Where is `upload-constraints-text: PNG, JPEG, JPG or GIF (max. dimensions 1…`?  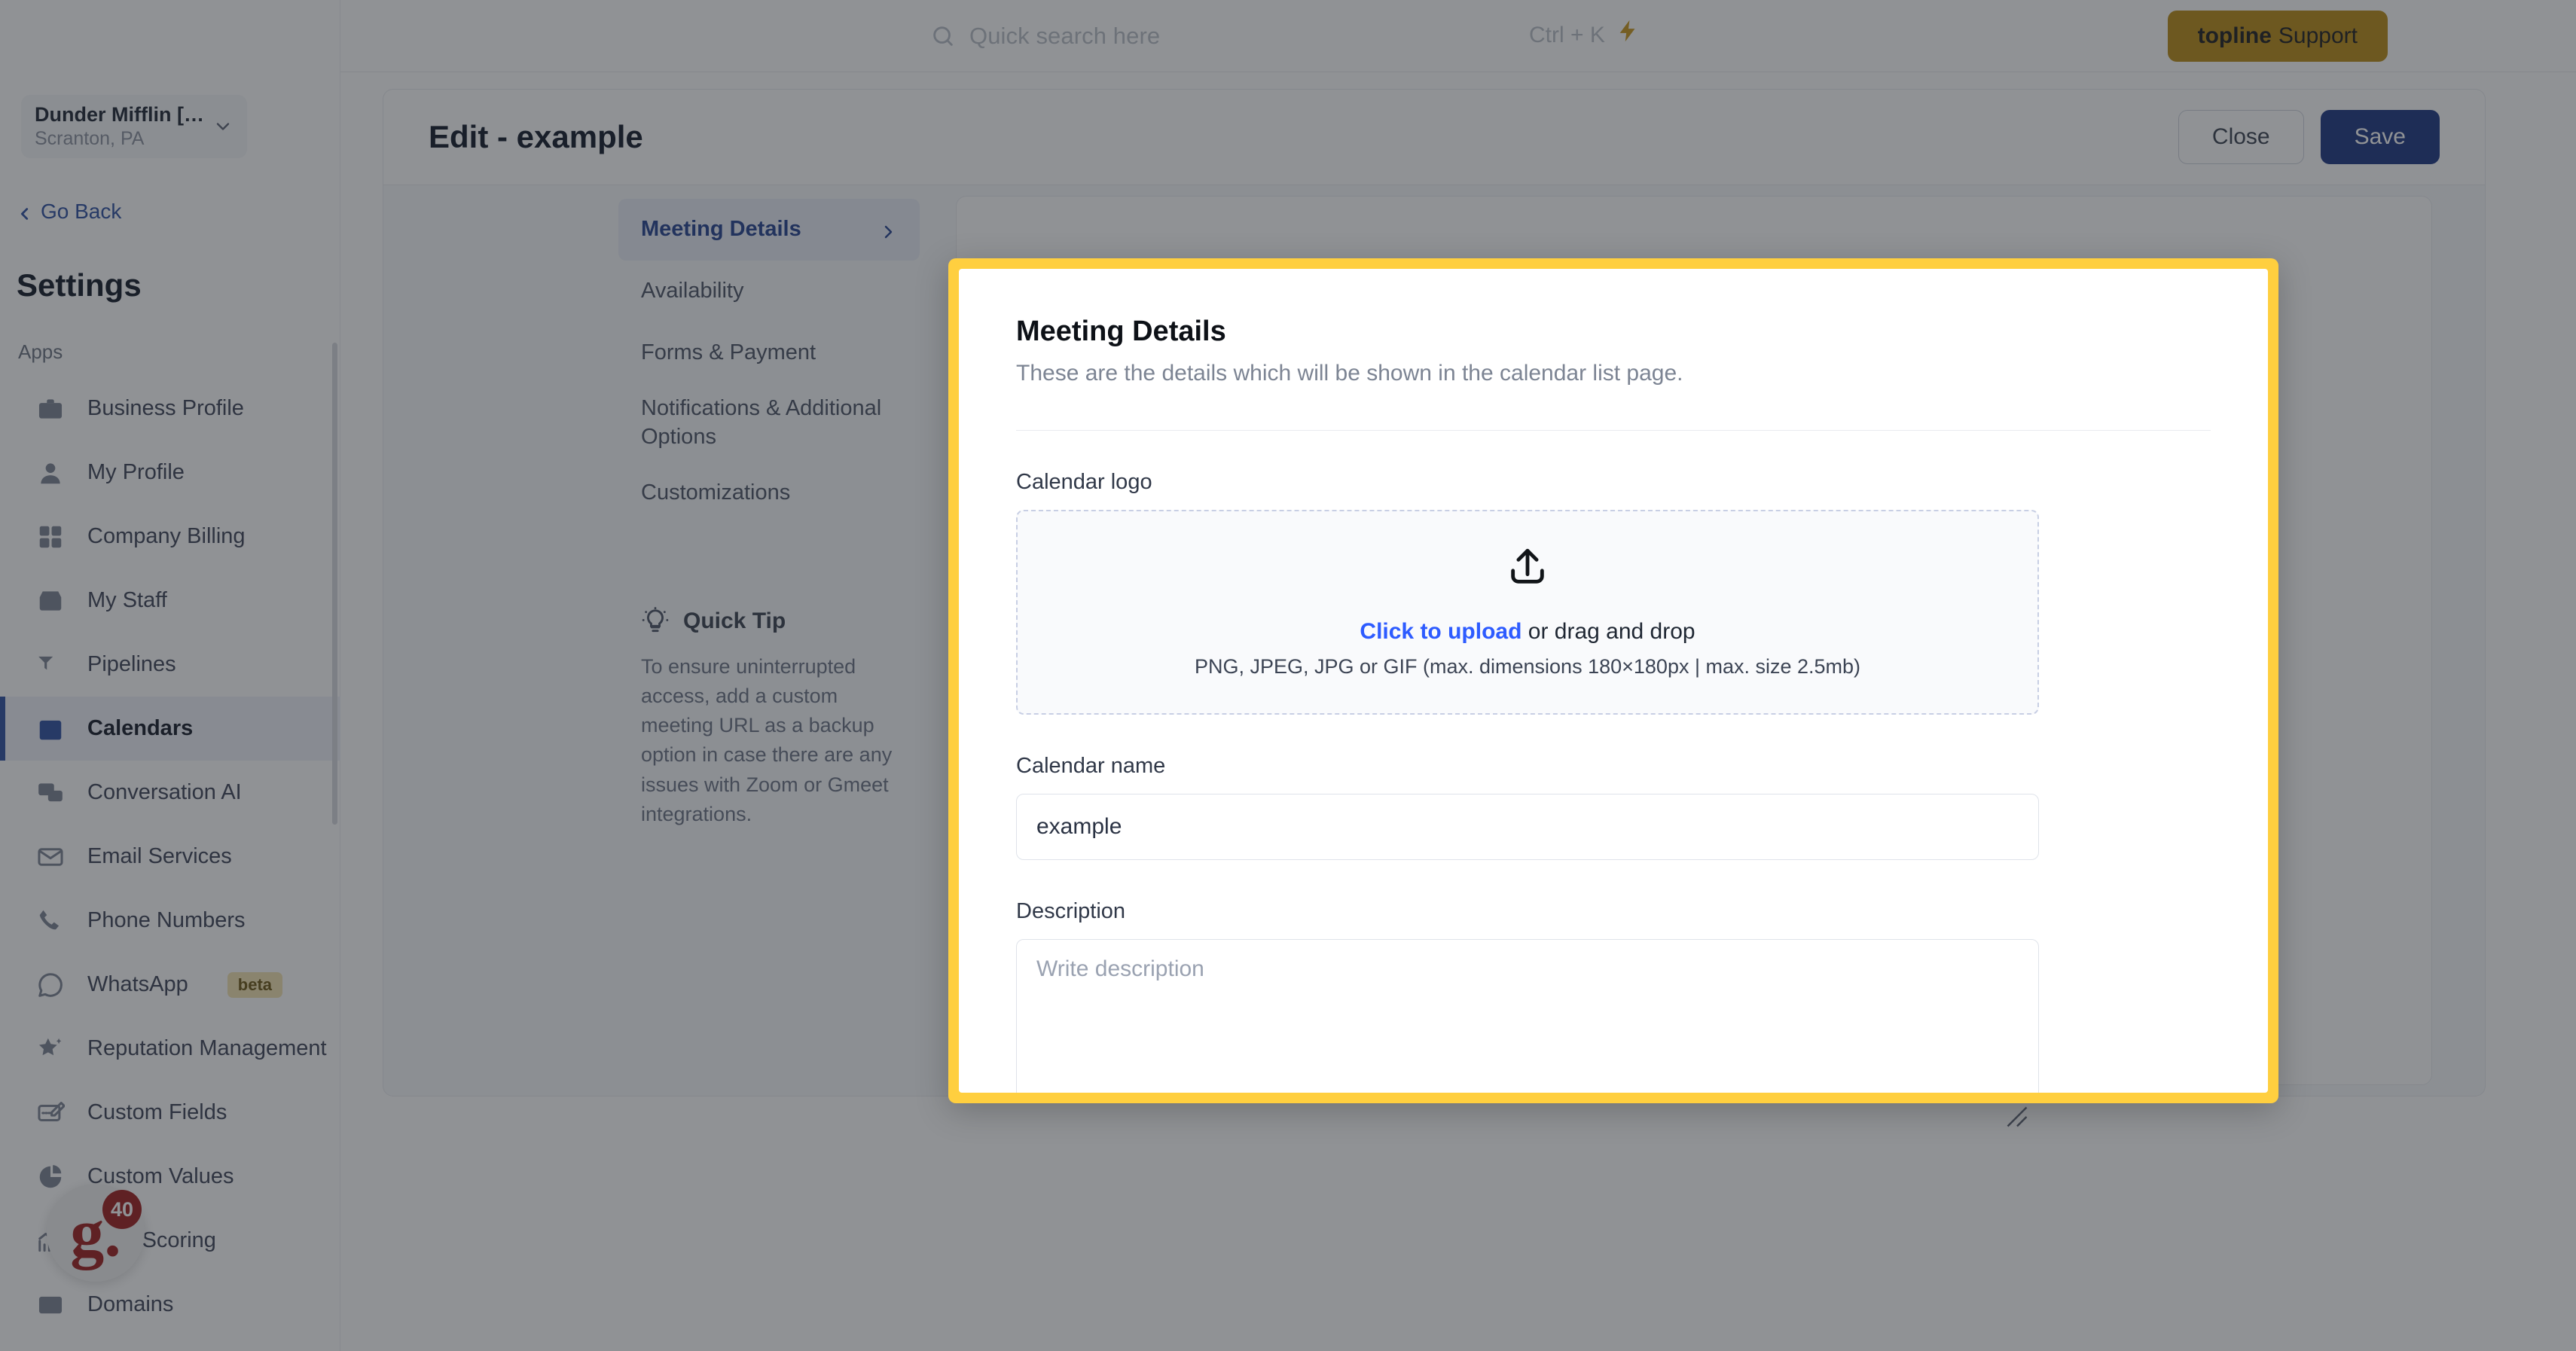
upload-constraints-text: PNG, JPEG, JPG or GIF (max. dimensions 1… is located at coordinates (1528, 666).